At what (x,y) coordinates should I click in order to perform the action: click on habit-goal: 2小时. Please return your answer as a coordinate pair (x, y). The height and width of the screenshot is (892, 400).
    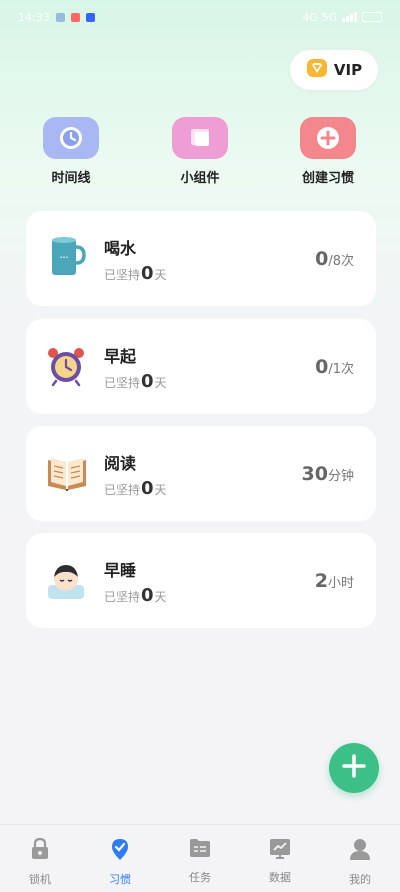
    Looking at the image, I should click on (334, 581).